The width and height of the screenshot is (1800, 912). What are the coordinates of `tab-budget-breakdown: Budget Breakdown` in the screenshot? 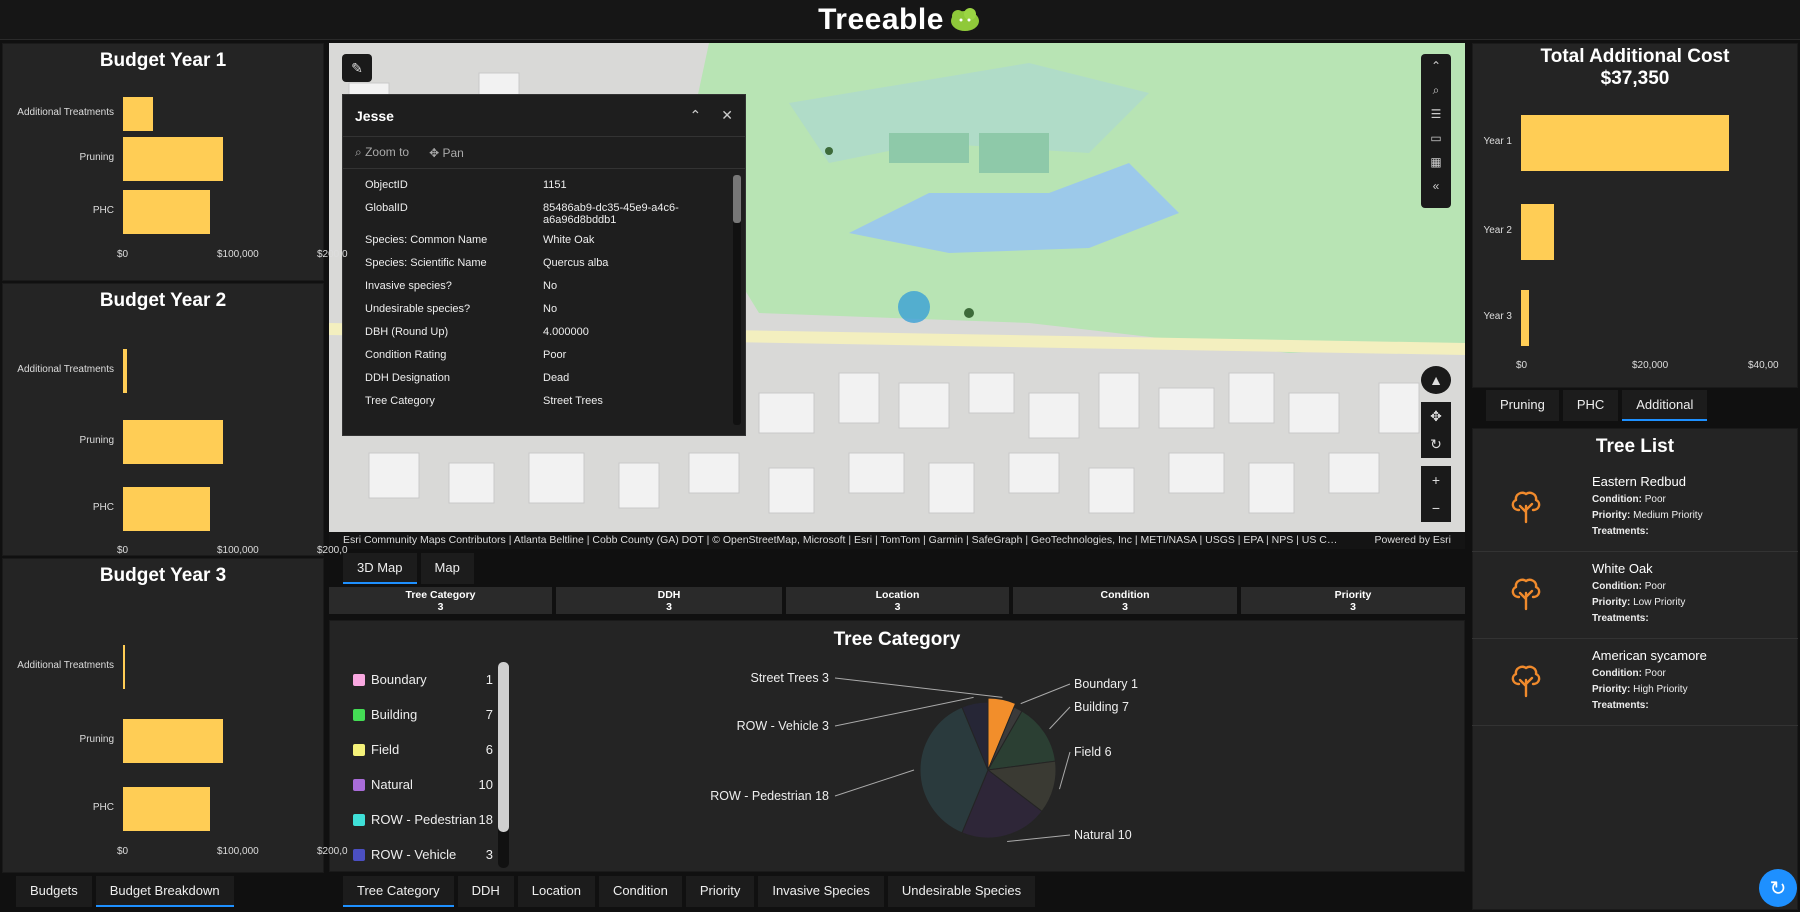 It's located at (164, 891).